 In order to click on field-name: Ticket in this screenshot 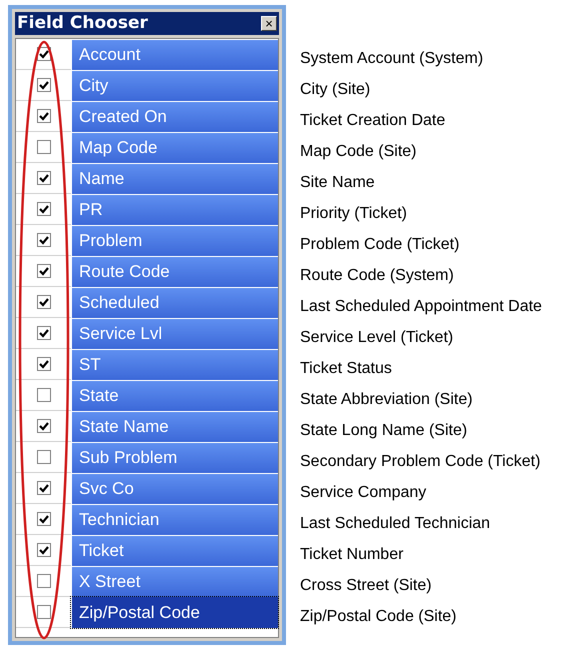, I will do `click(174, 550)`.